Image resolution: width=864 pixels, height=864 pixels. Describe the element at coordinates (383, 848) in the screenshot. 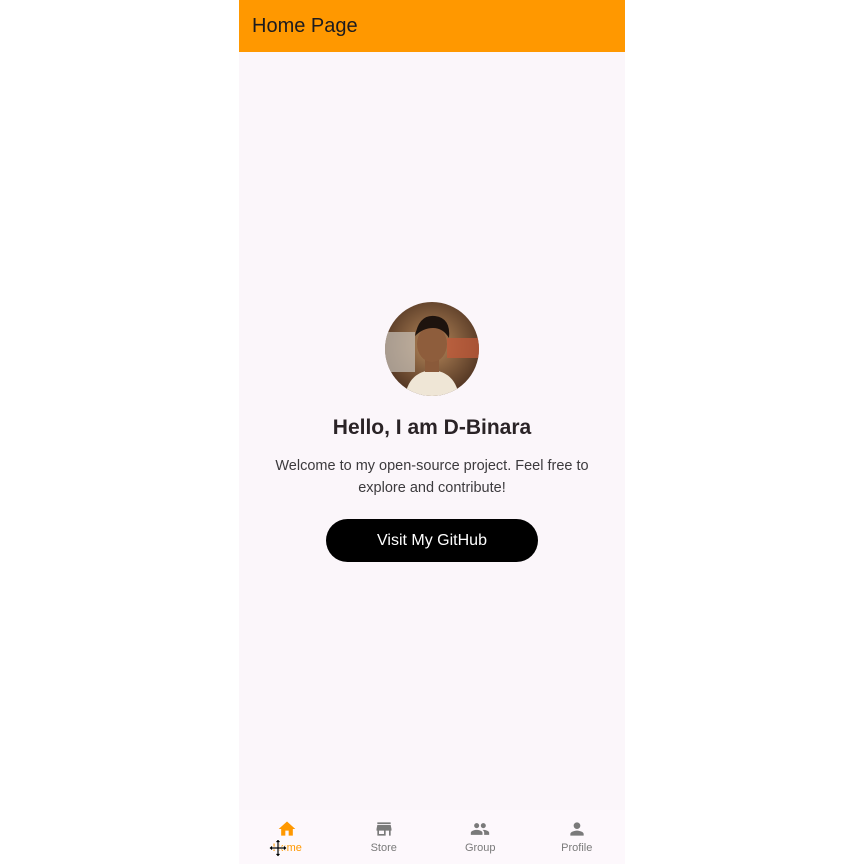

I see `nav-label-store: Store` at that location.